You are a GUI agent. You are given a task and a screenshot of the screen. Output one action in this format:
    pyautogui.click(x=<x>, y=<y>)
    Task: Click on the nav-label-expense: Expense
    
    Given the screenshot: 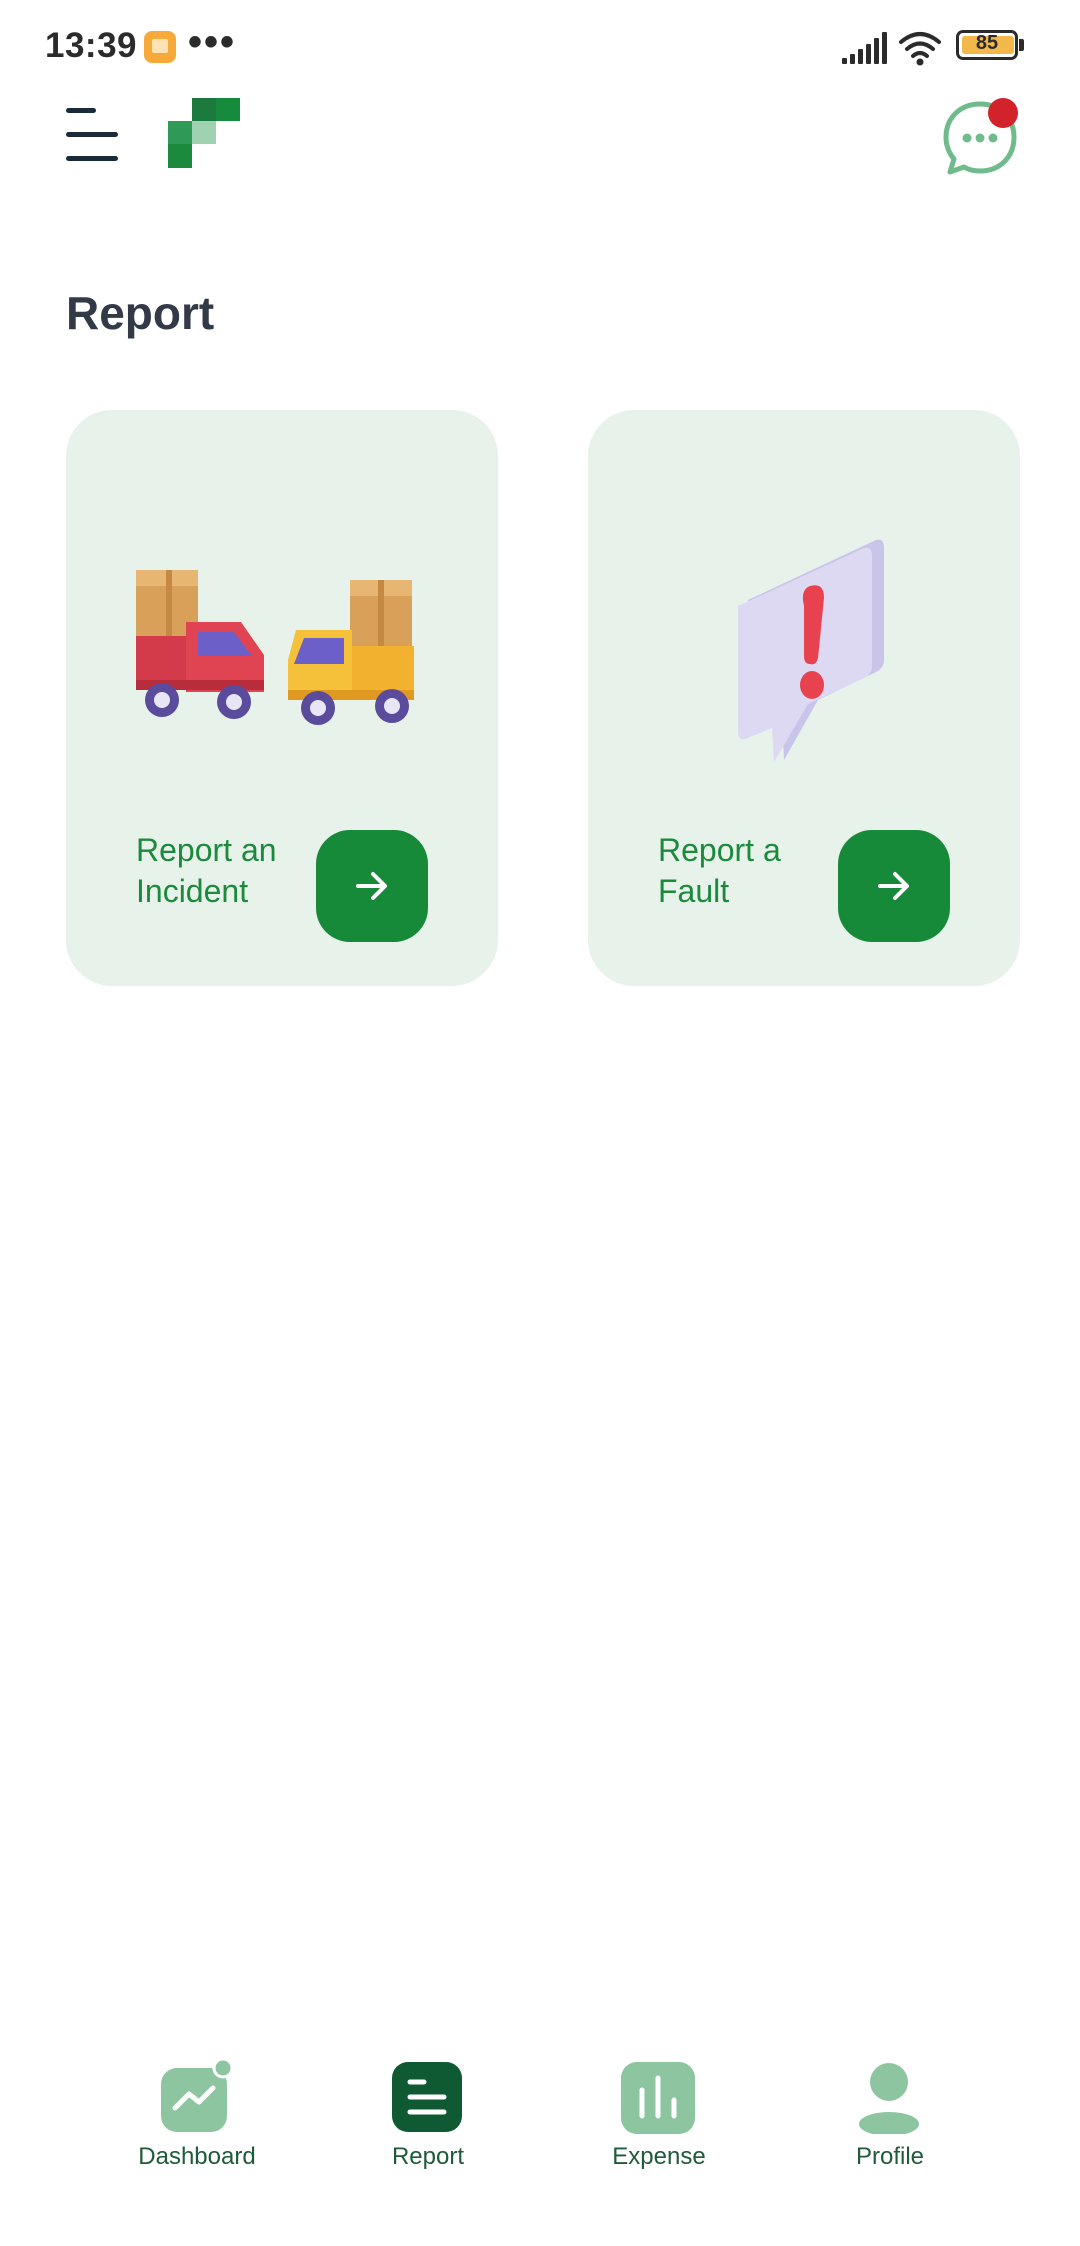 What is the action you would take?
    pyautogui.click(x=659, y=2156)
    